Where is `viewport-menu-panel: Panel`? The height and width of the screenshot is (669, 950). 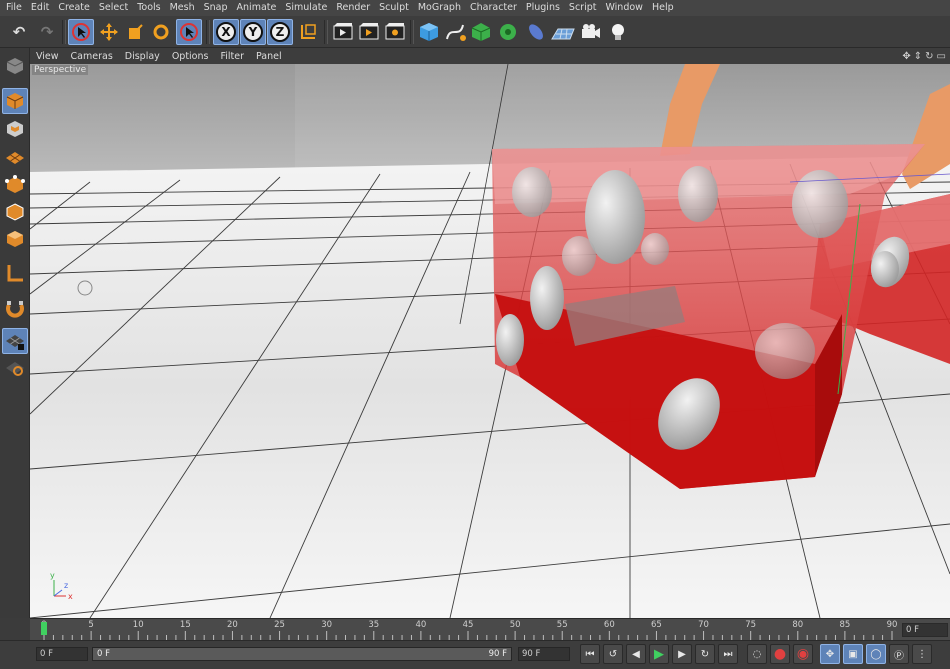
viewport-menu-panel: Panel is located at coordinates (269, 56).